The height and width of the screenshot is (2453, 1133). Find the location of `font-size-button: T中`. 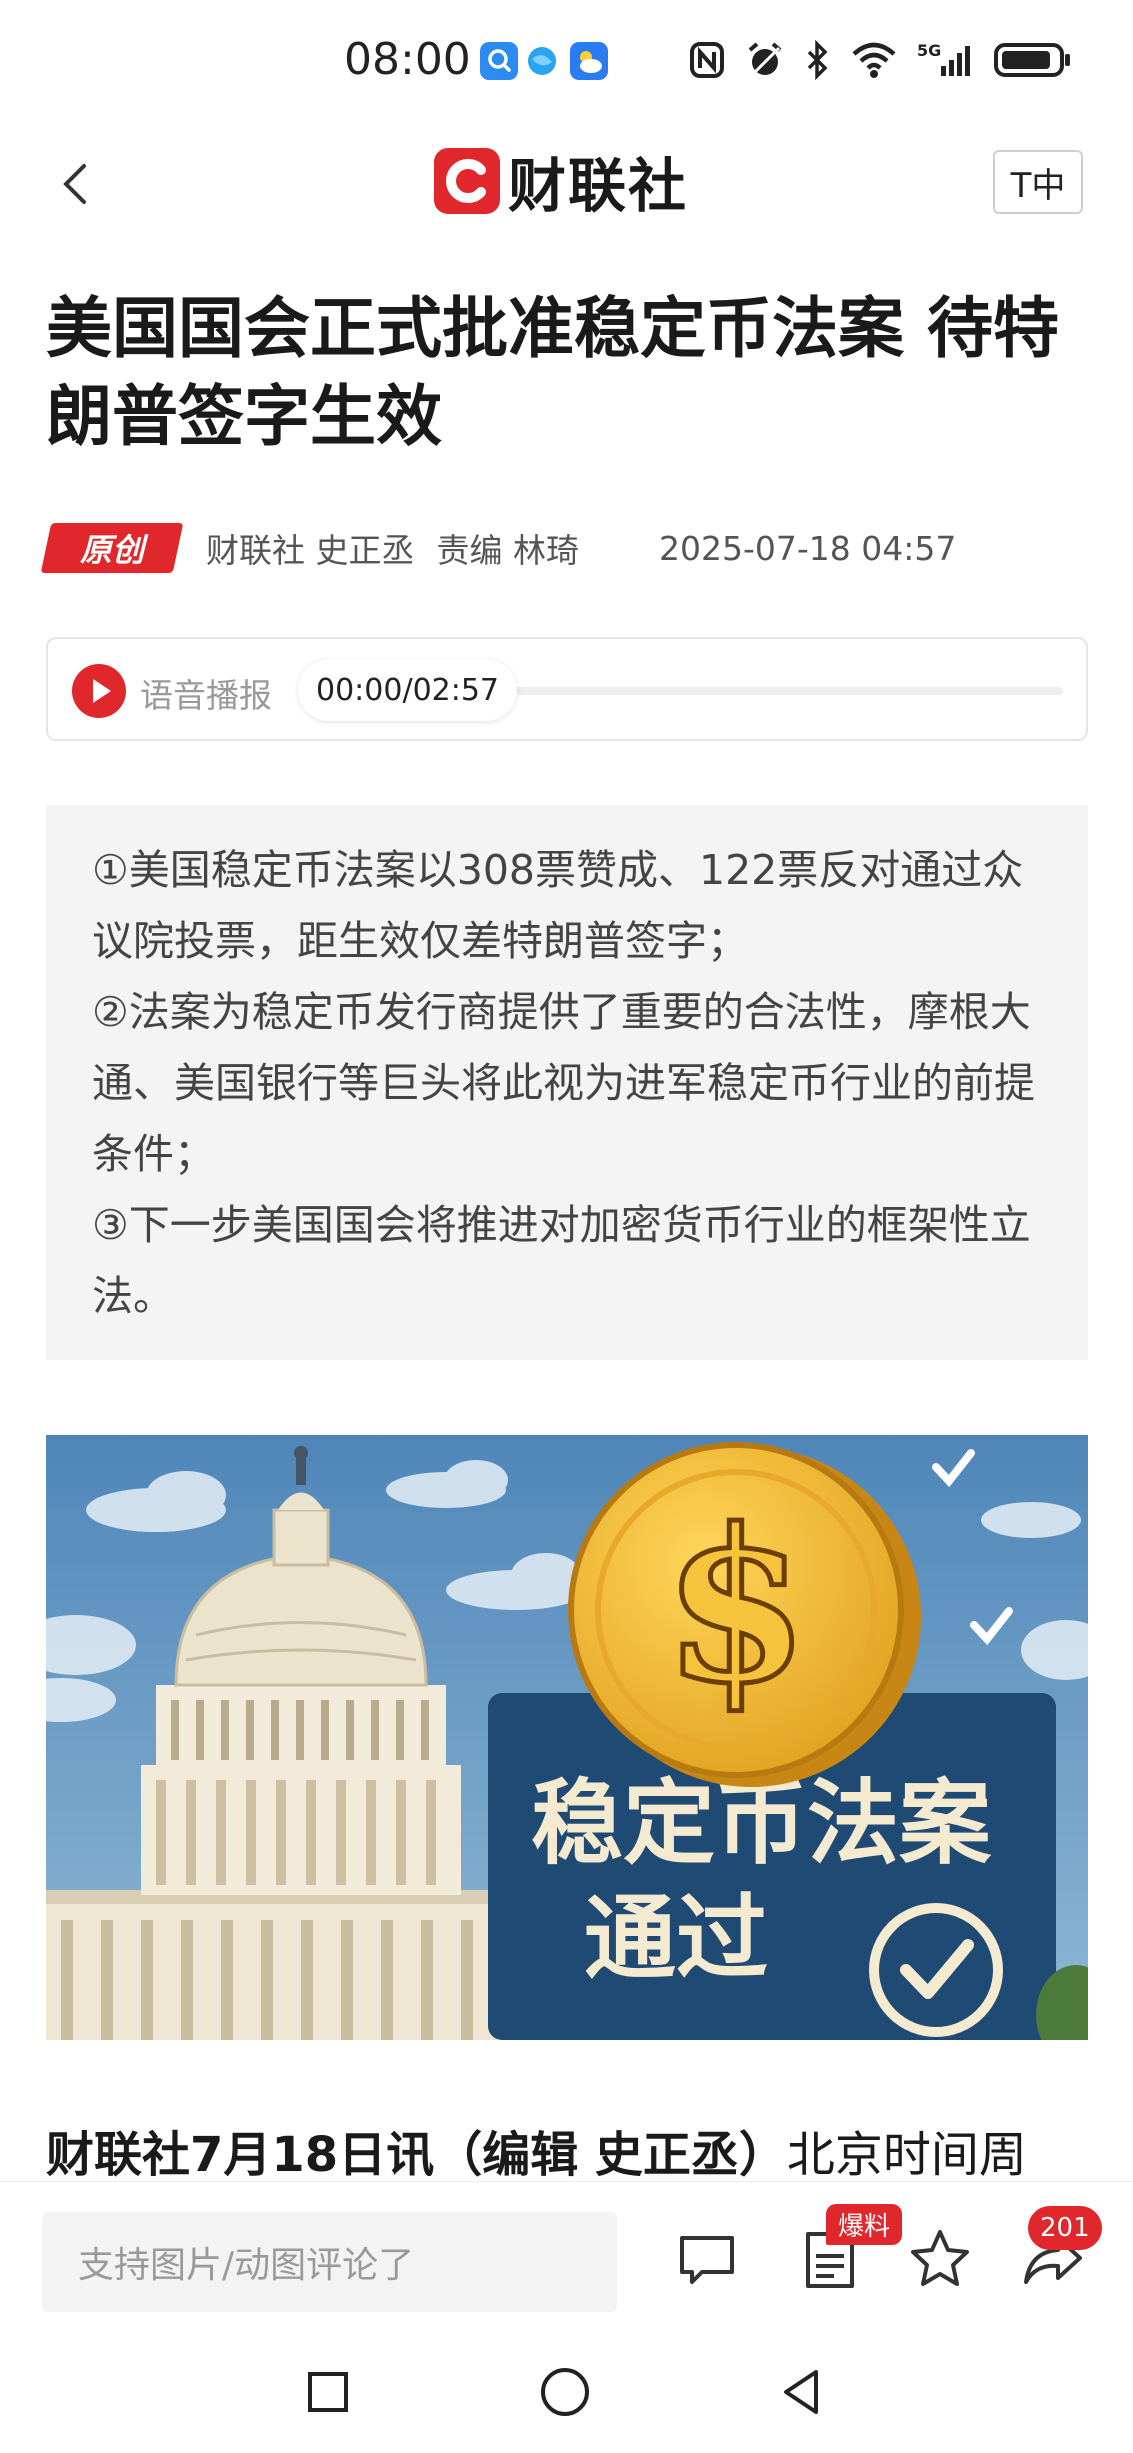

font-size-button: T中 is located at coordinates (1038, 182).